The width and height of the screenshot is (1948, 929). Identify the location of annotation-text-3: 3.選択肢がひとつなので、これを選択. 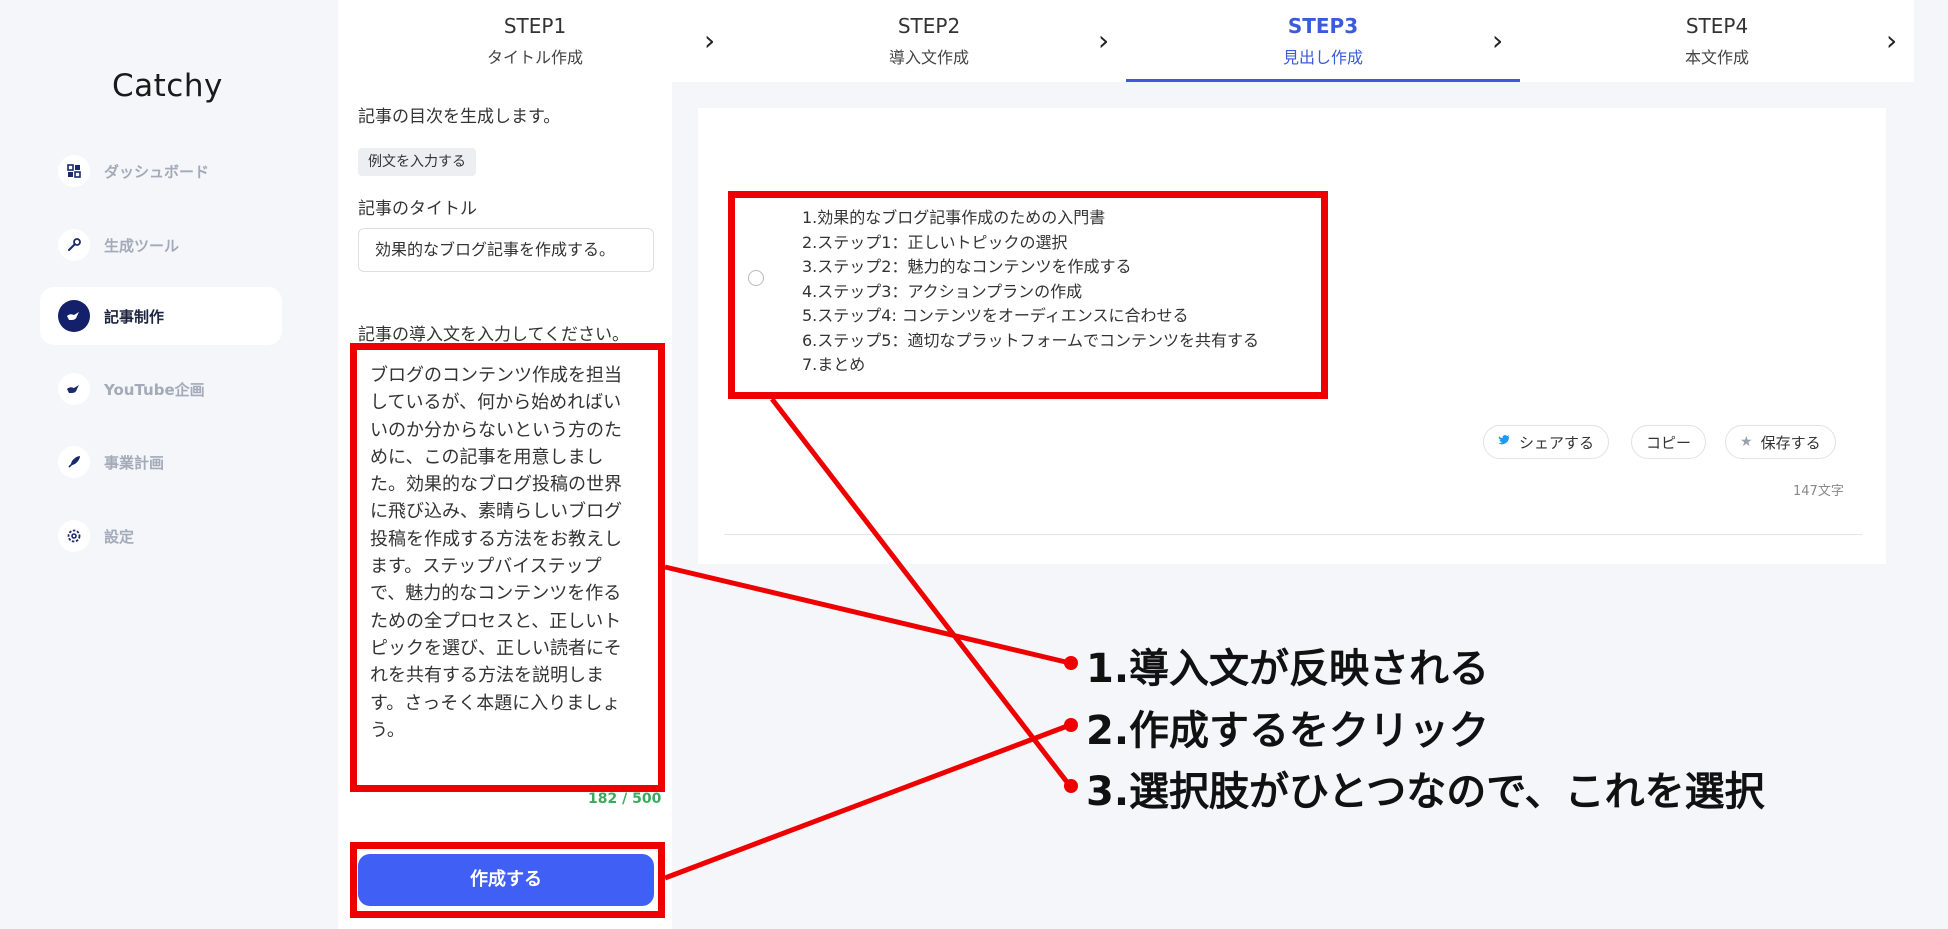
(1425, 792).